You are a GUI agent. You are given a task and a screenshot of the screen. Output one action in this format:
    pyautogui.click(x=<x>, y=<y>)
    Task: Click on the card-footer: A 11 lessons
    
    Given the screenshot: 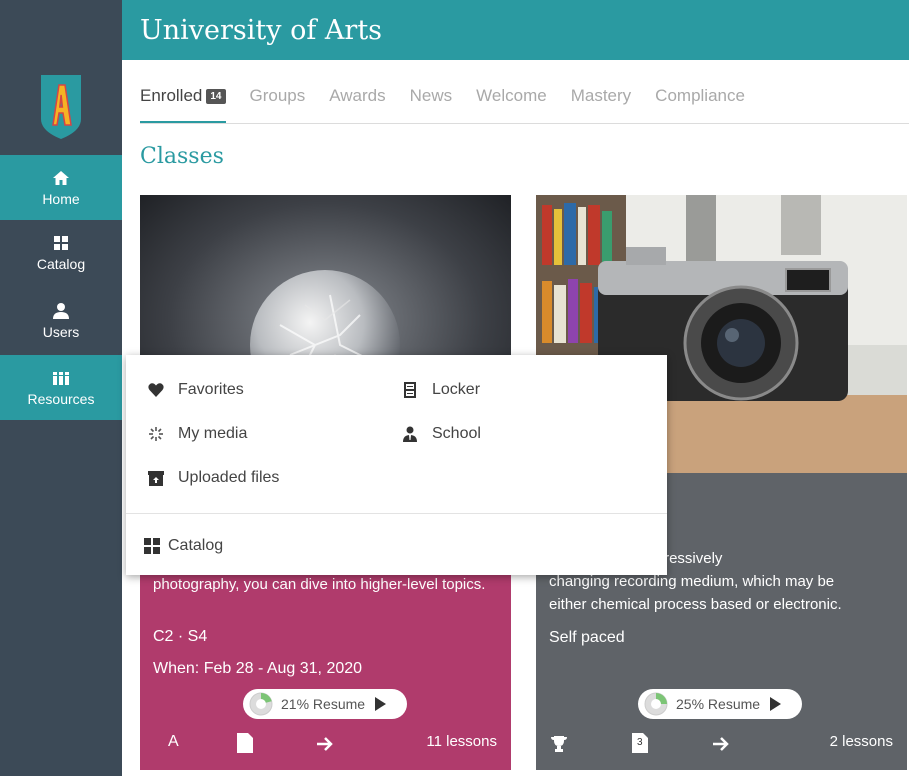 What is the action you would take?
    pyautogui.click(x=325, y=745)
    